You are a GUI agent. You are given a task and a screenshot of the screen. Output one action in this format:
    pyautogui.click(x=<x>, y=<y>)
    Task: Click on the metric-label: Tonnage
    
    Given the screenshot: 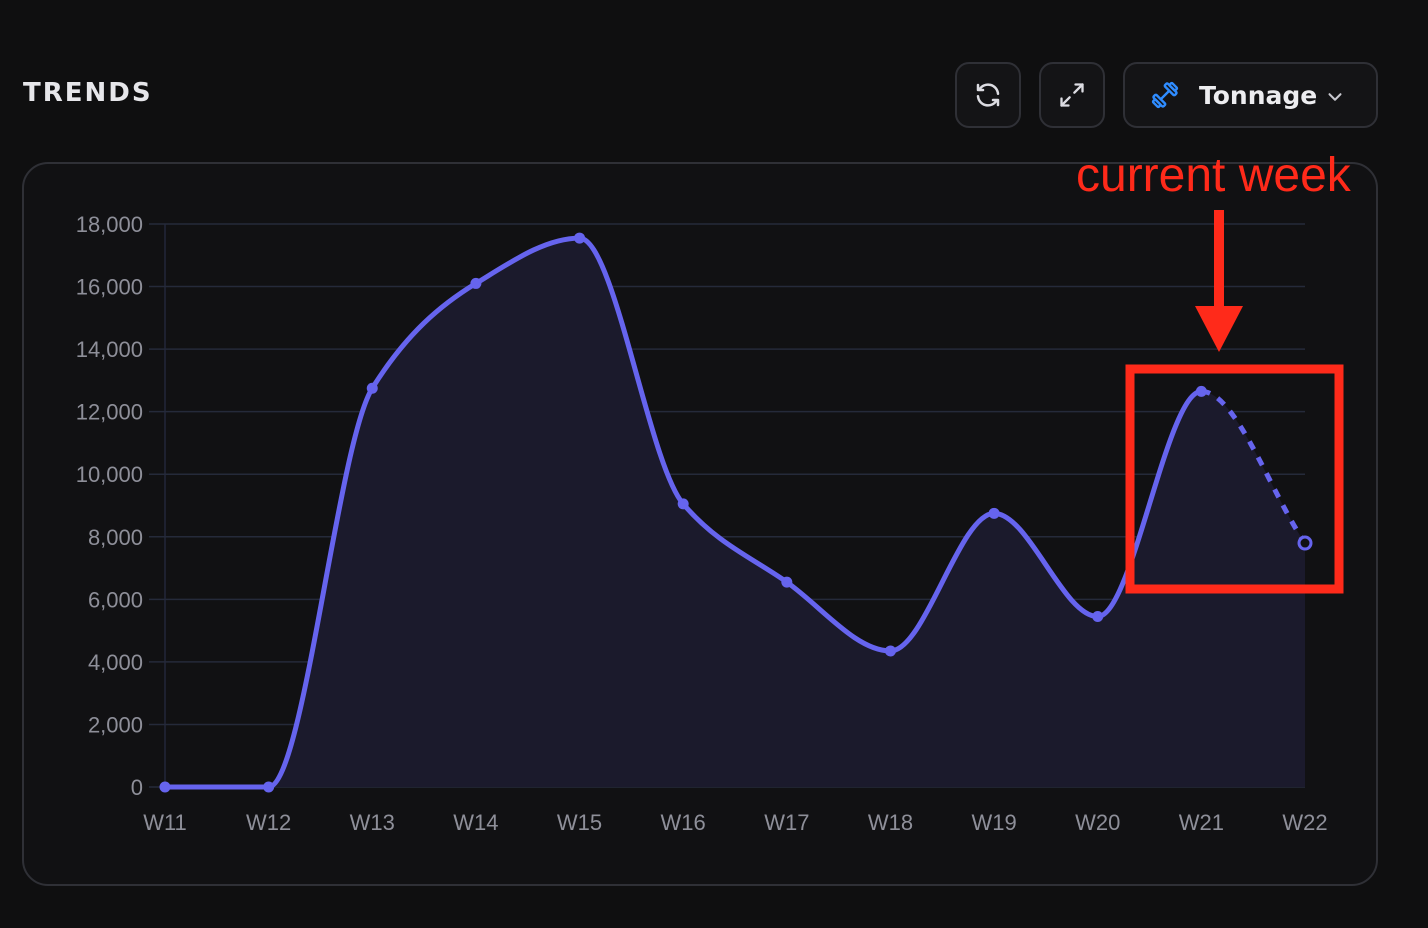 What is the action you would take?
    pyautogui.click(x=1258, y=95)
    